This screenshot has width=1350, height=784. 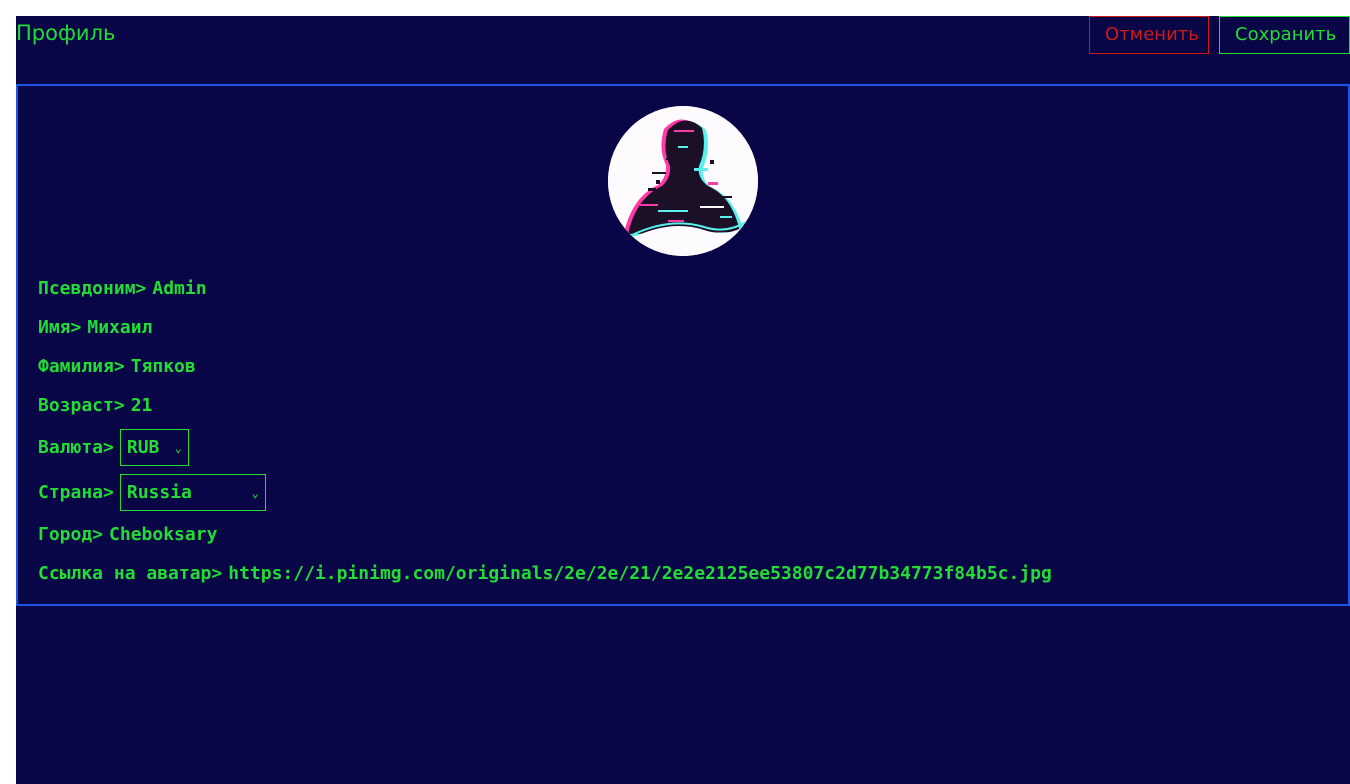 I want to click on field-first-name: Имя> Михаил, so click(x=683, y=327).